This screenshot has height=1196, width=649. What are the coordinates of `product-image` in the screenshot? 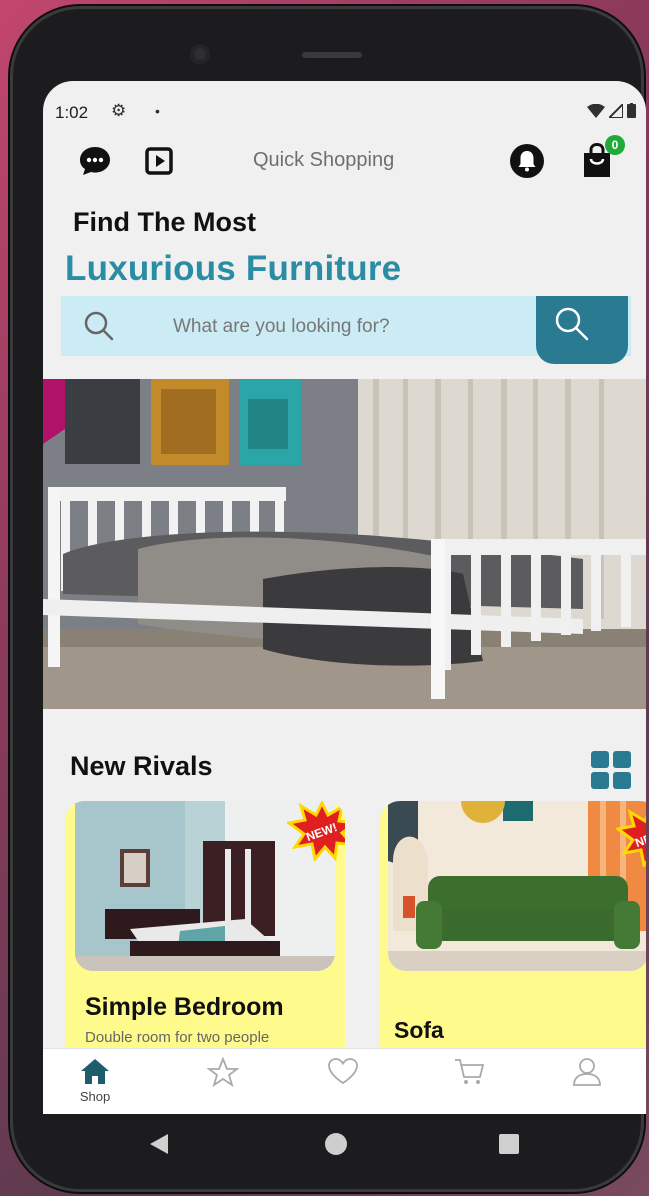 It's located at (517, 886).